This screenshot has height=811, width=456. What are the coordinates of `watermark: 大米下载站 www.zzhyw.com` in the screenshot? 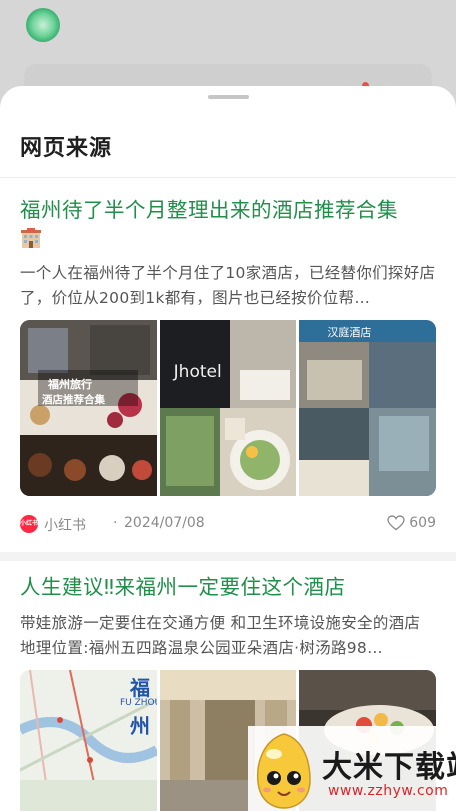 It's located at (352, 768).